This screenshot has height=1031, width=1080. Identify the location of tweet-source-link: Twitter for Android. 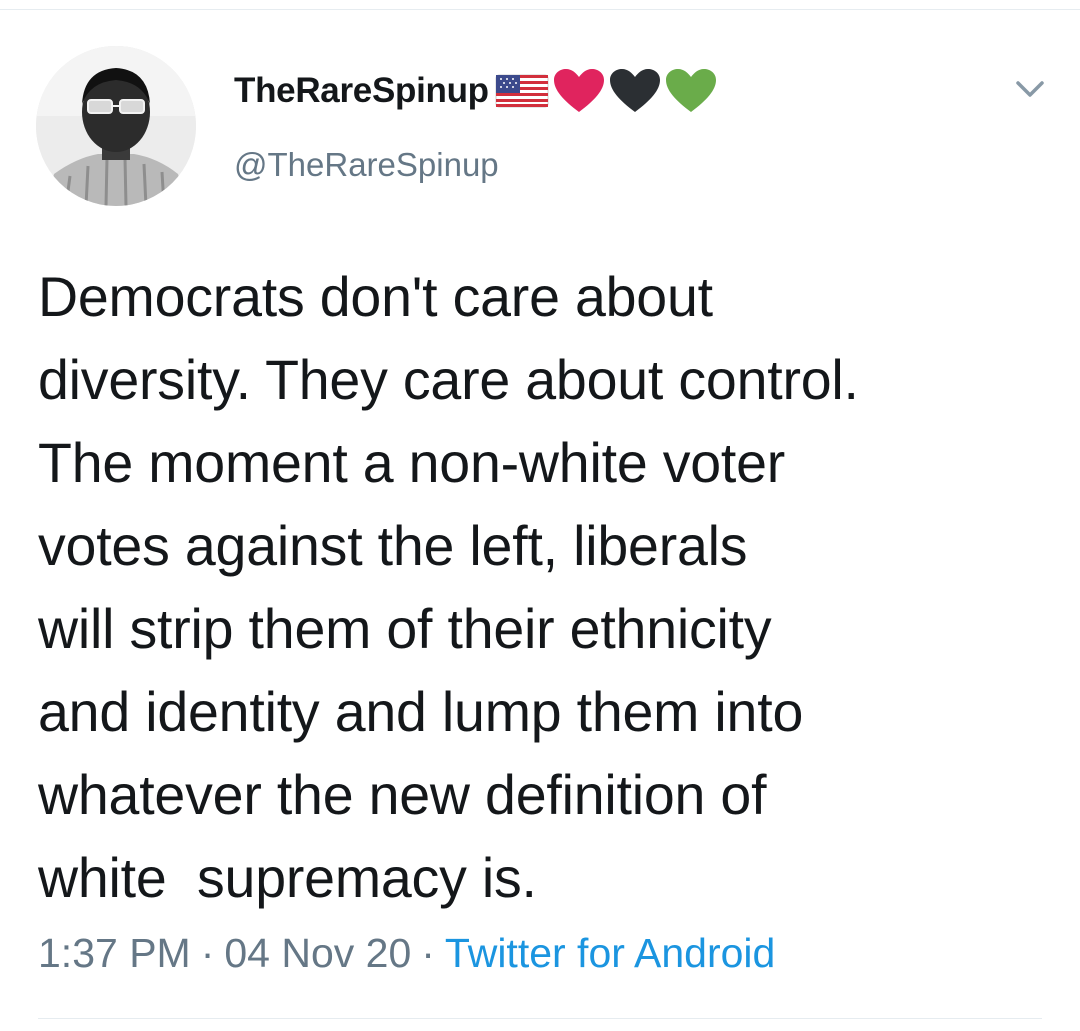
(610, 953).